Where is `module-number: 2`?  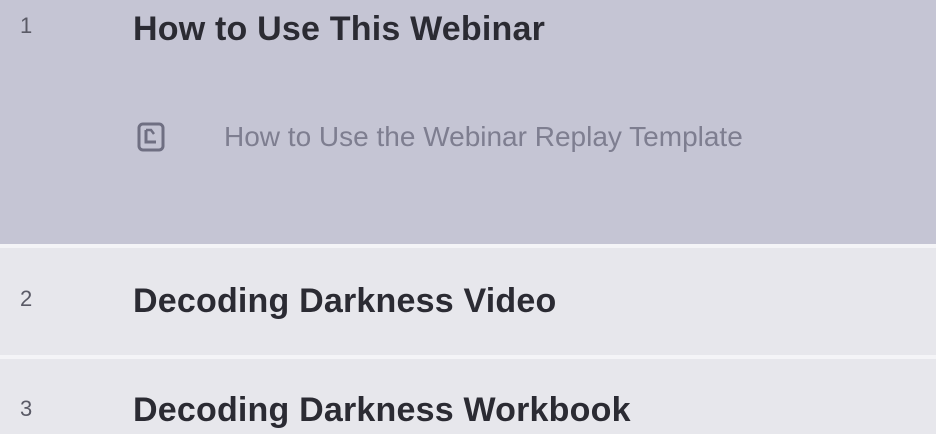
module-number: 2 is located at coordinates (26, 298).